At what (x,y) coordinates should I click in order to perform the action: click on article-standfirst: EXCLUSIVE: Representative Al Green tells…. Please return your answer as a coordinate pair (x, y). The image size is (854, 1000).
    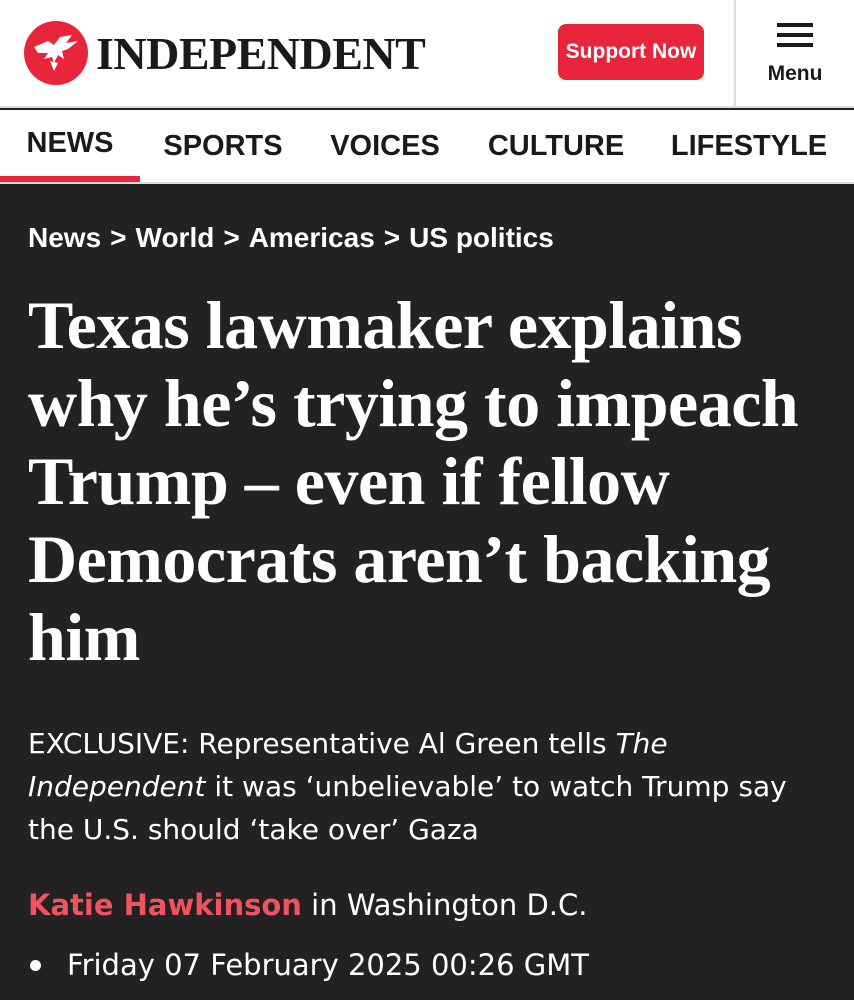
    Looking at the image, I should click on (428, 786).